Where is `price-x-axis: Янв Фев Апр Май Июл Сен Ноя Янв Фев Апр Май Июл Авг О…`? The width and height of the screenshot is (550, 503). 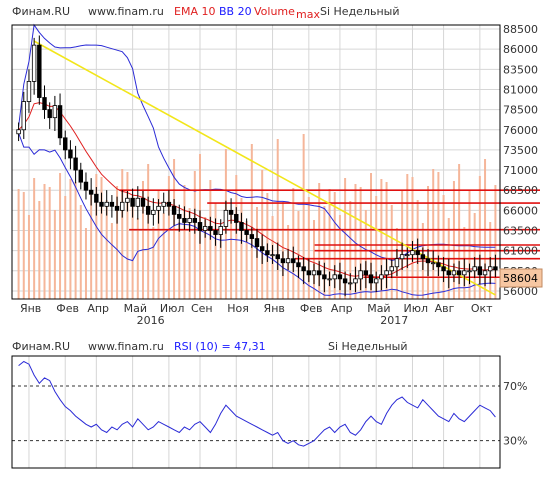
price-x-axis: Янв Фев Апр Май Июл Сен Ноя Янв Фев Апр Май Июл Авг О… is located at coordinates (256, 314).